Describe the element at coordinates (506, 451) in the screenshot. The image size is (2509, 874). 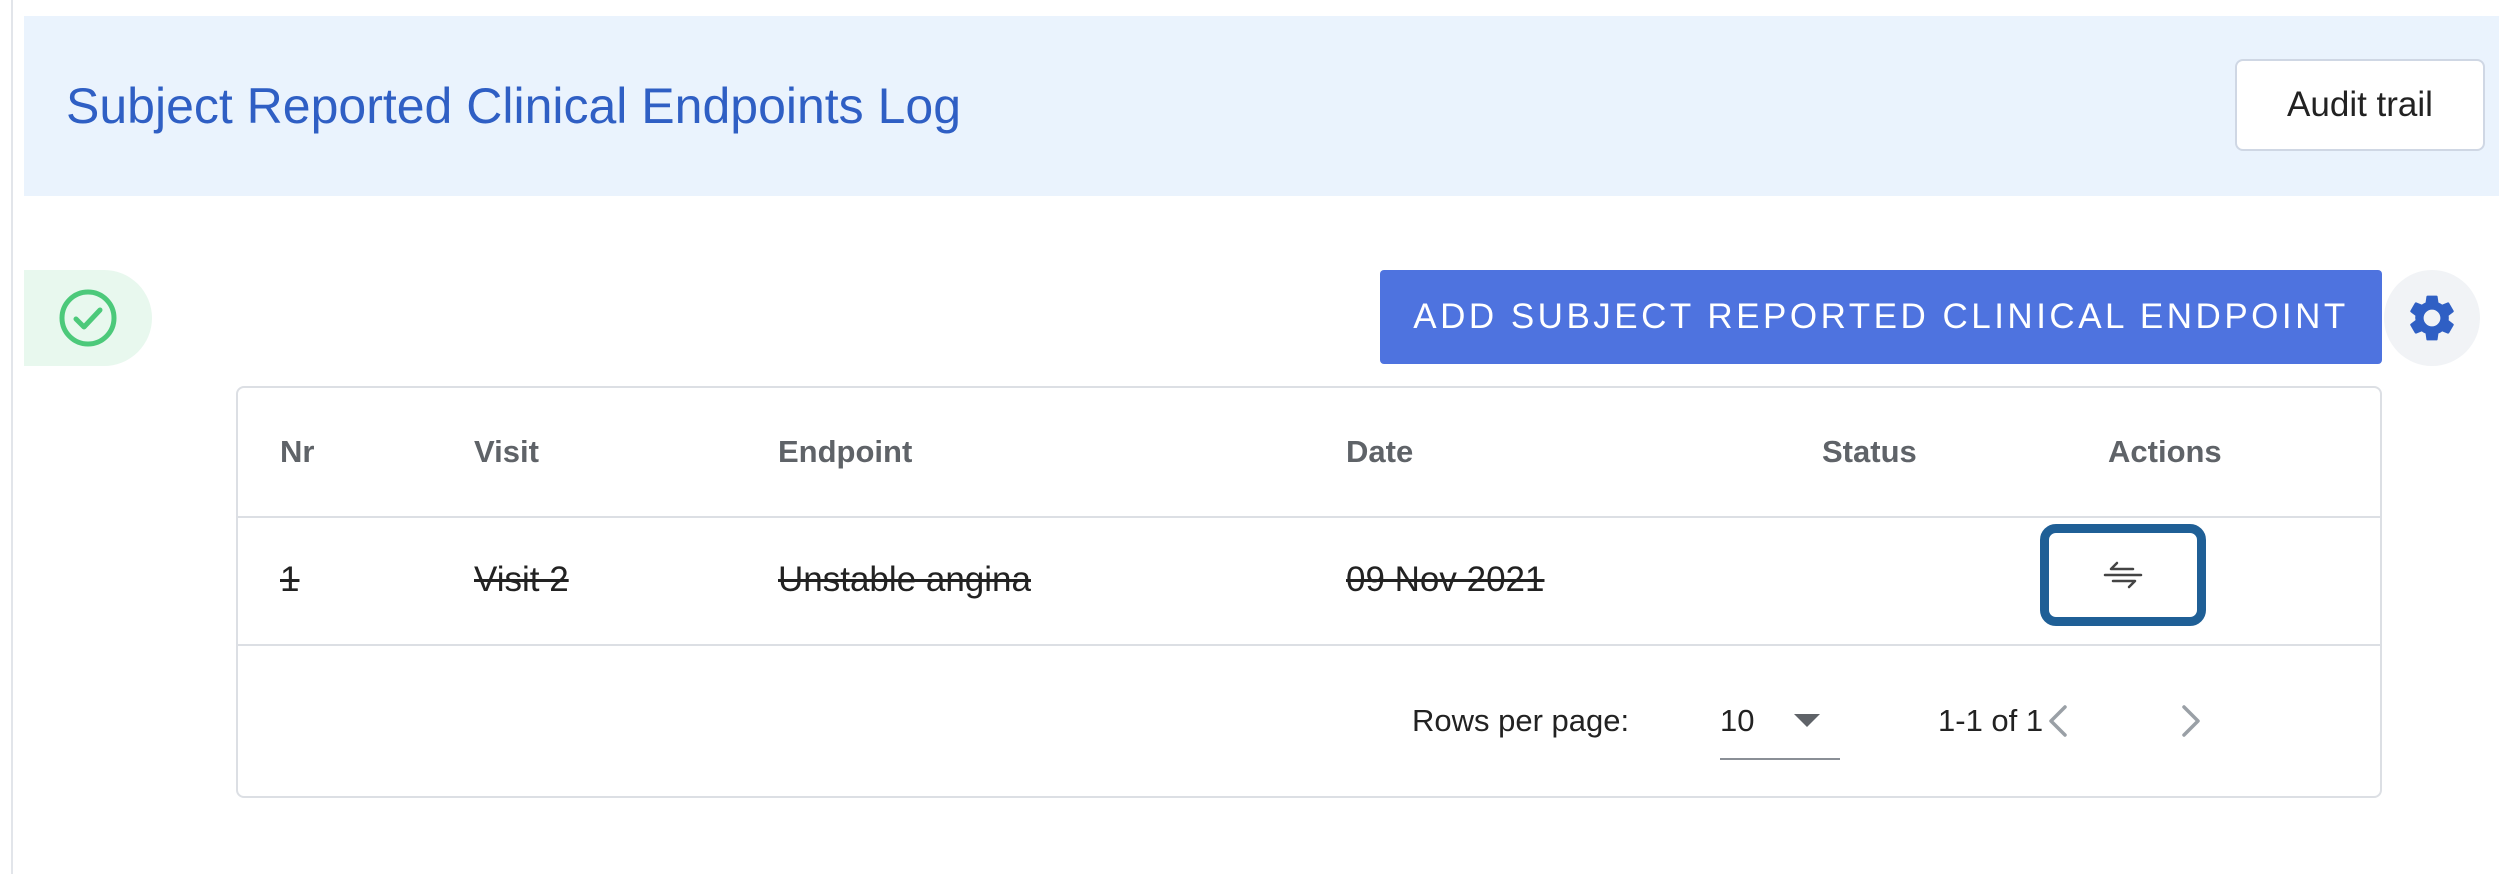
I see `column-header-visit: Visit` at that location.